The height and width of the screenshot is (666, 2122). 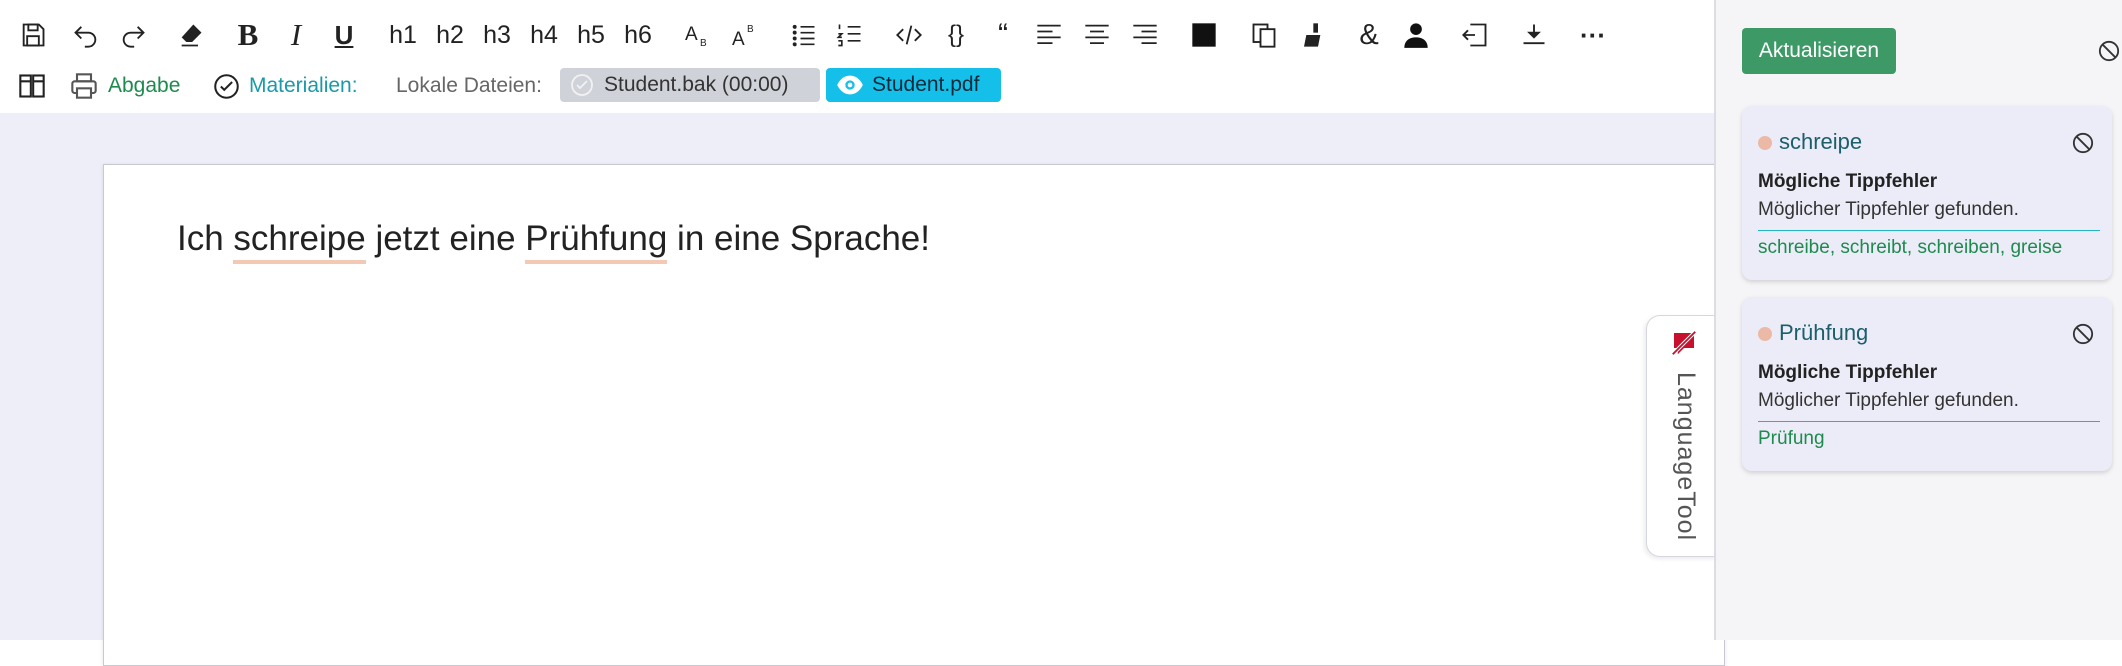 What do you see at coordinates (1684, 343) in the screenshot?
I see `languagetool-disabled-icon` at bounding box center [1684, 343].